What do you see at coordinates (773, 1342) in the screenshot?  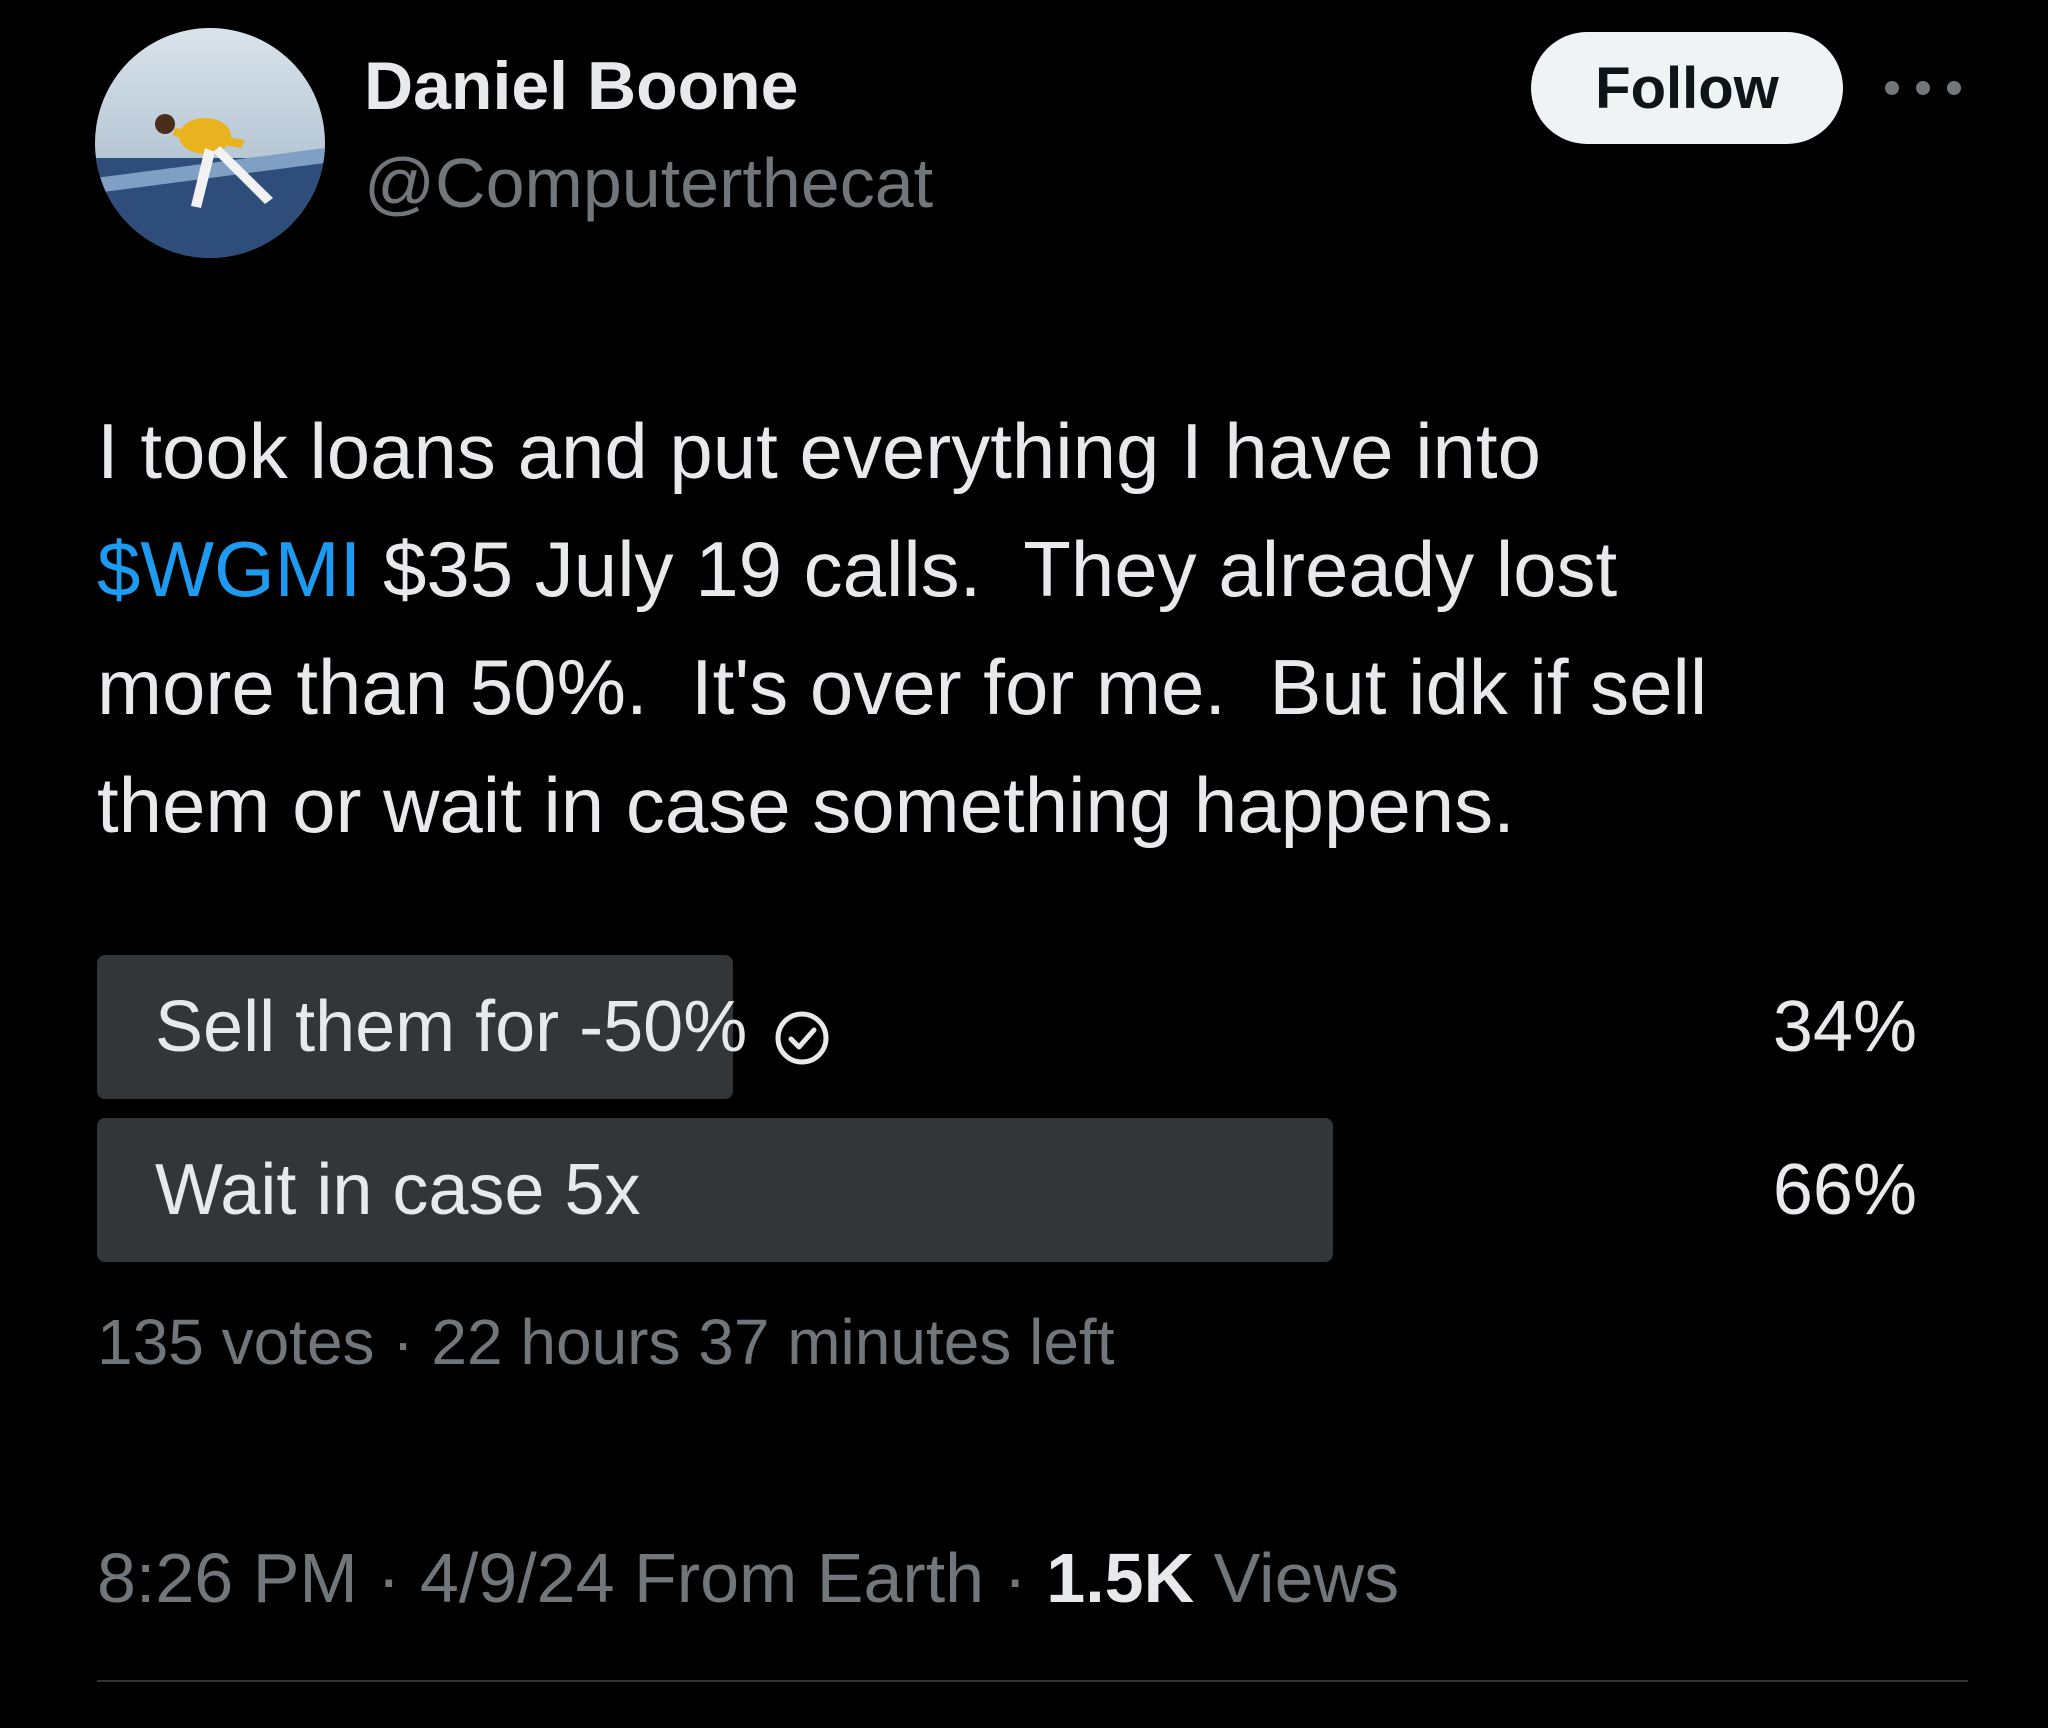 I see `poll-time-left: 22 hours 37 minutes left` at bounding box center [773, 1342].